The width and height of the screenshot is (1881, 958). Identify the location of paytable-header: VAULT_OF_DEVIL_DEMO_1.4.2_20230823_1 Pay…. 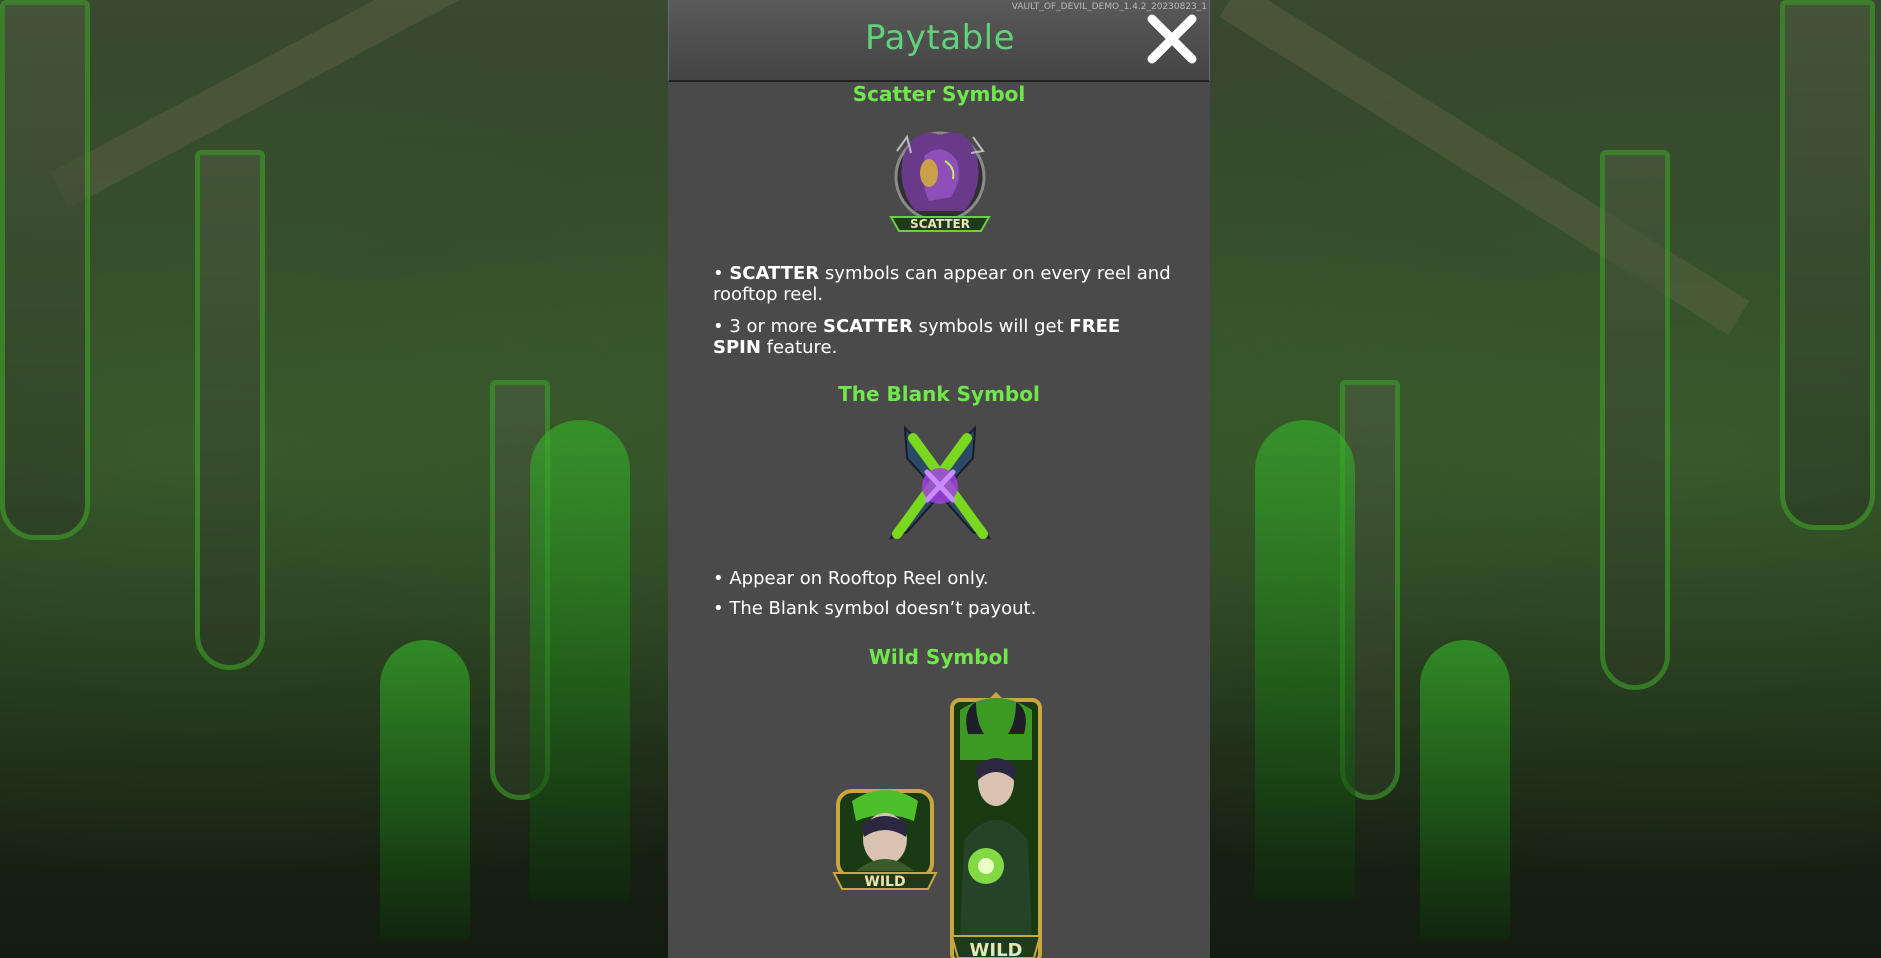
(939, 41).